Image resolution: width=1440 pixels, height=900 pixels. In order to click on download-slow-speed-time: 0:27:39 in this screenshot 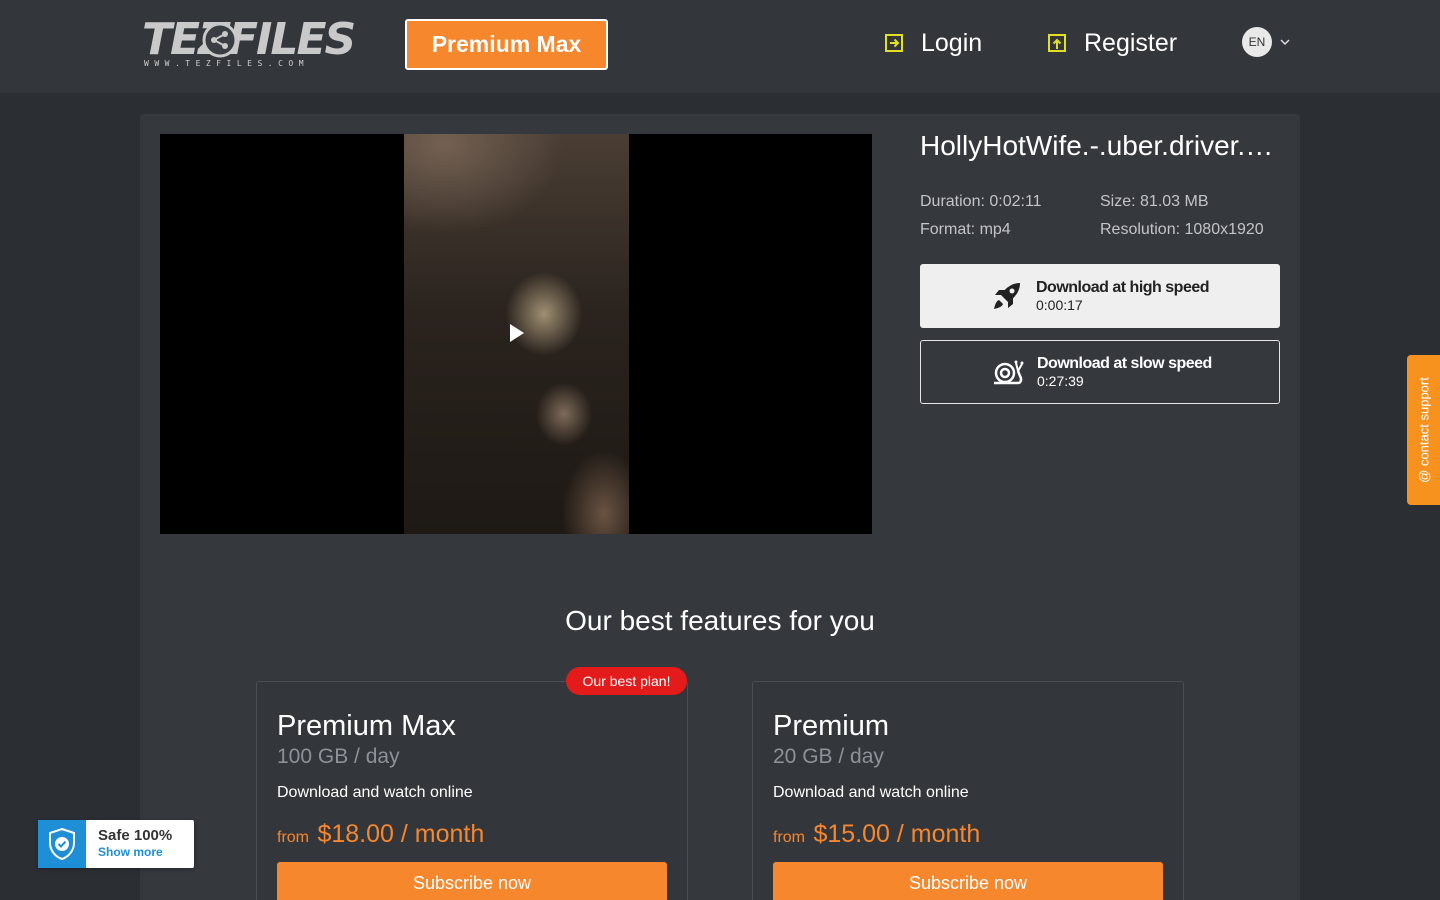, I will do `click(1060, 381)`.